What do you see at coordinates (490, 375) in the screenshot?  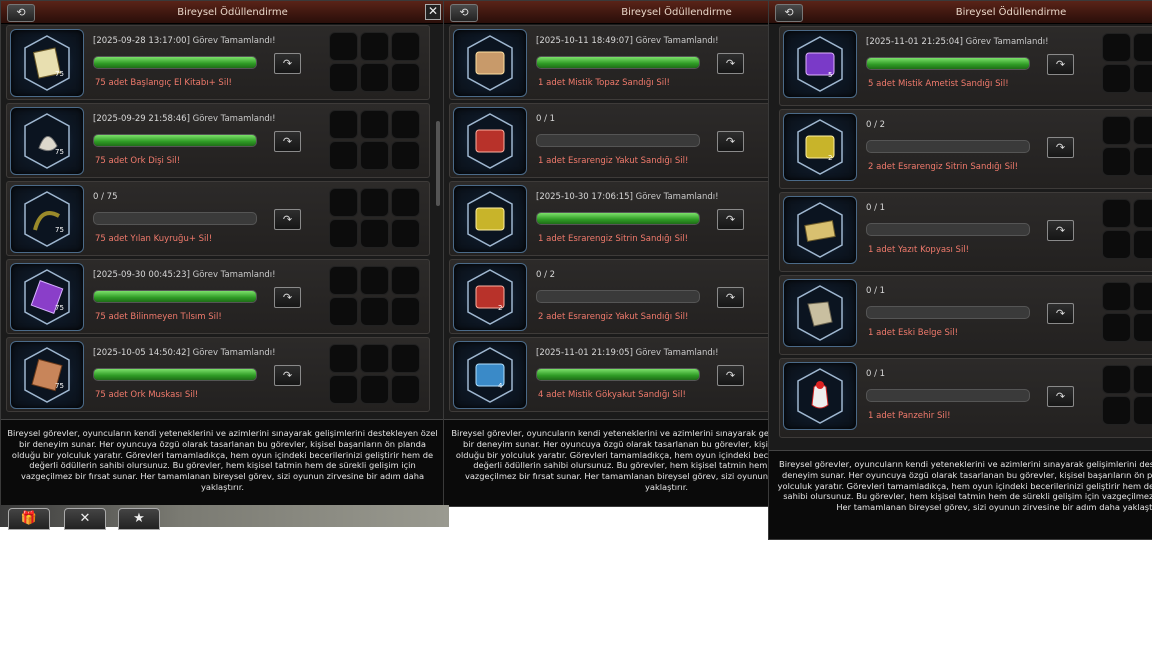 I see `item-slot: 4` at bounding box center [490, 375].